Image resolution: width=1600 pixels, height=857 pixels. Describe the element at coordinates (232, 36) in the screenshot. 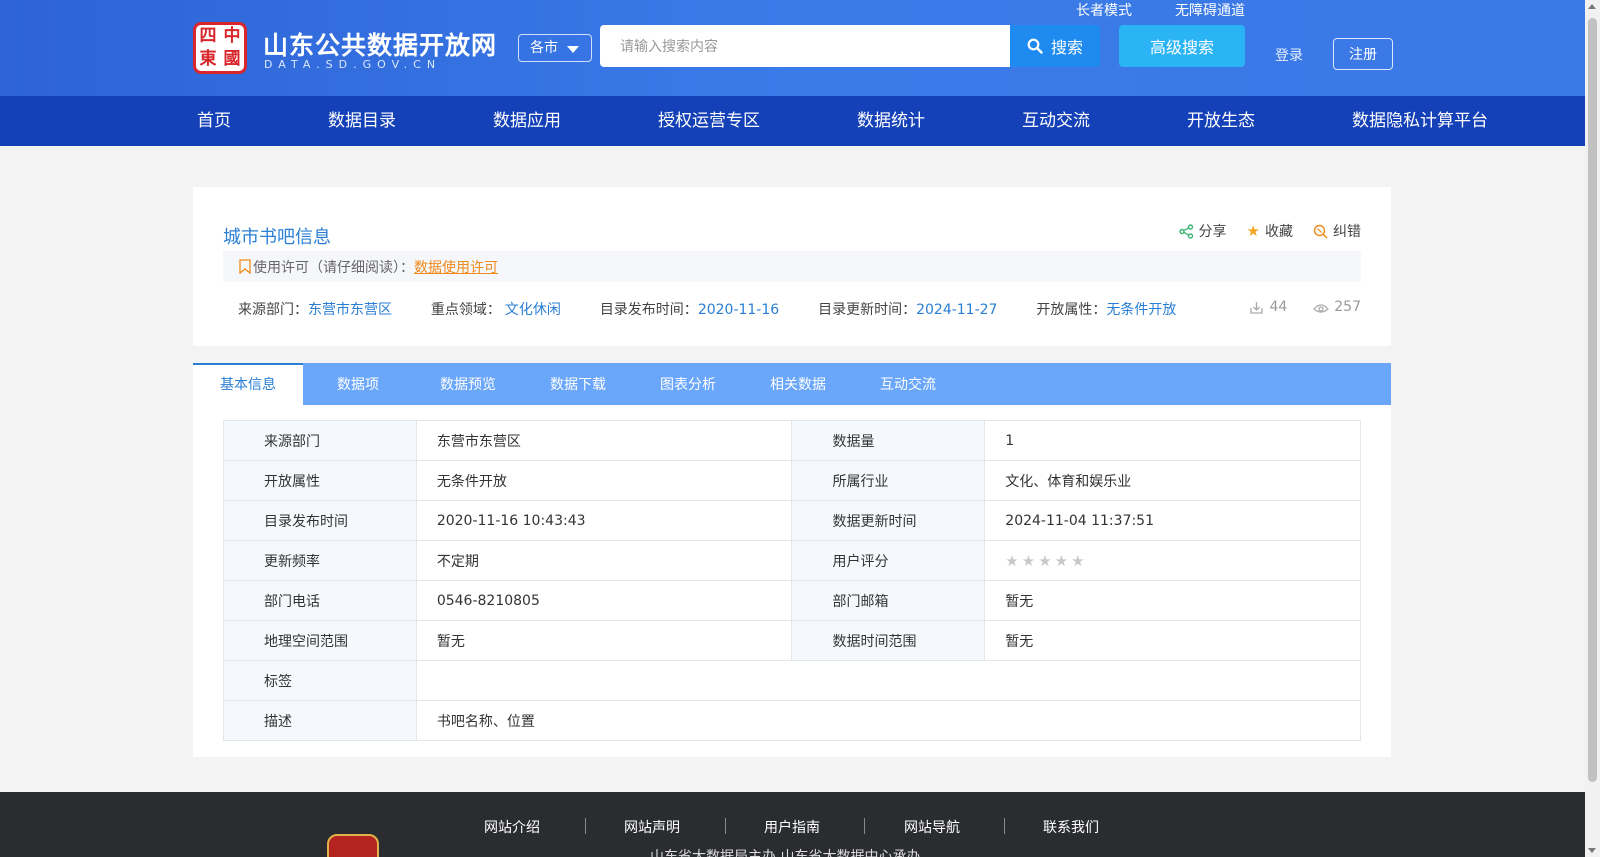

I see `logo-char: 中` at that location.